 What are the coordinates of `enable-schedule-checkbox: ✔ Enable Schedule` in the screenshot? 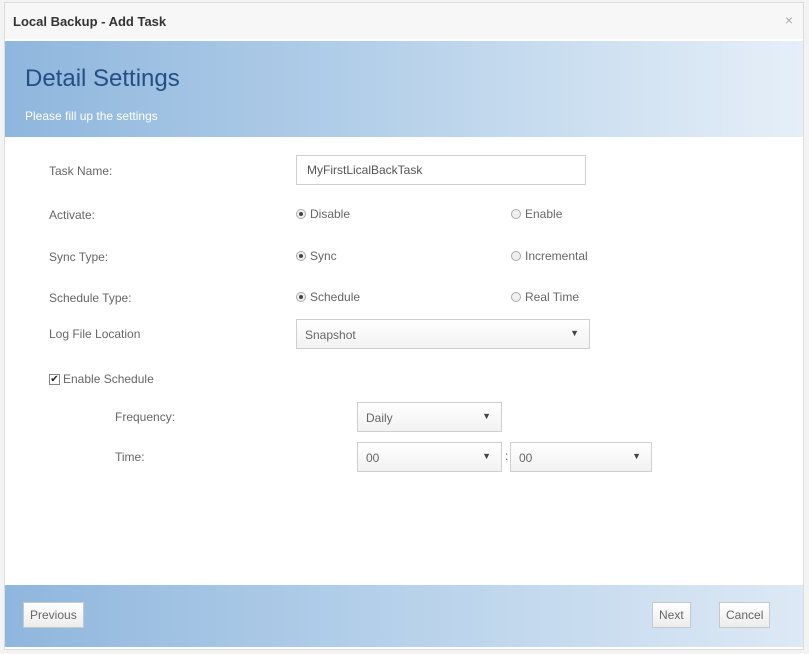 It's located at (101, 379).